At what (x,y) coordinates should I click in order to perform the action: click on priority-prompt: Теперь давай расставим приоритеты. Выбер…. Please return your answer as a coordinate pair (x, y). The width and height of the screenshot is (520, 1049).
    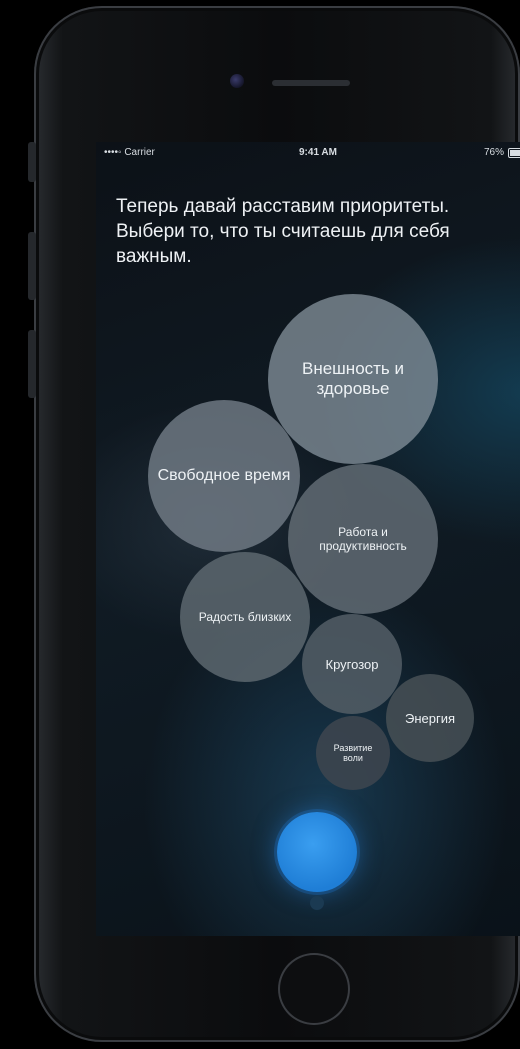
    Looking at the image, I should click on (283, 231).